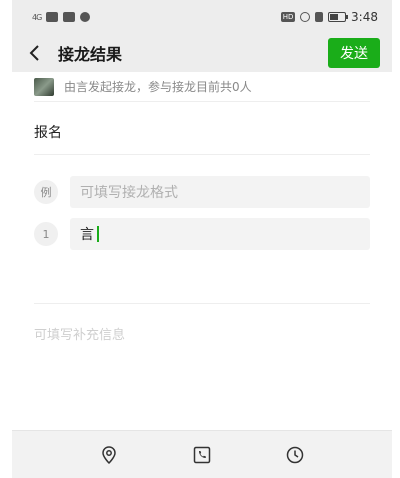  Describe the element at coordinates (35, 53) in the screenshot. I see `back-arrow-icon` at that location.